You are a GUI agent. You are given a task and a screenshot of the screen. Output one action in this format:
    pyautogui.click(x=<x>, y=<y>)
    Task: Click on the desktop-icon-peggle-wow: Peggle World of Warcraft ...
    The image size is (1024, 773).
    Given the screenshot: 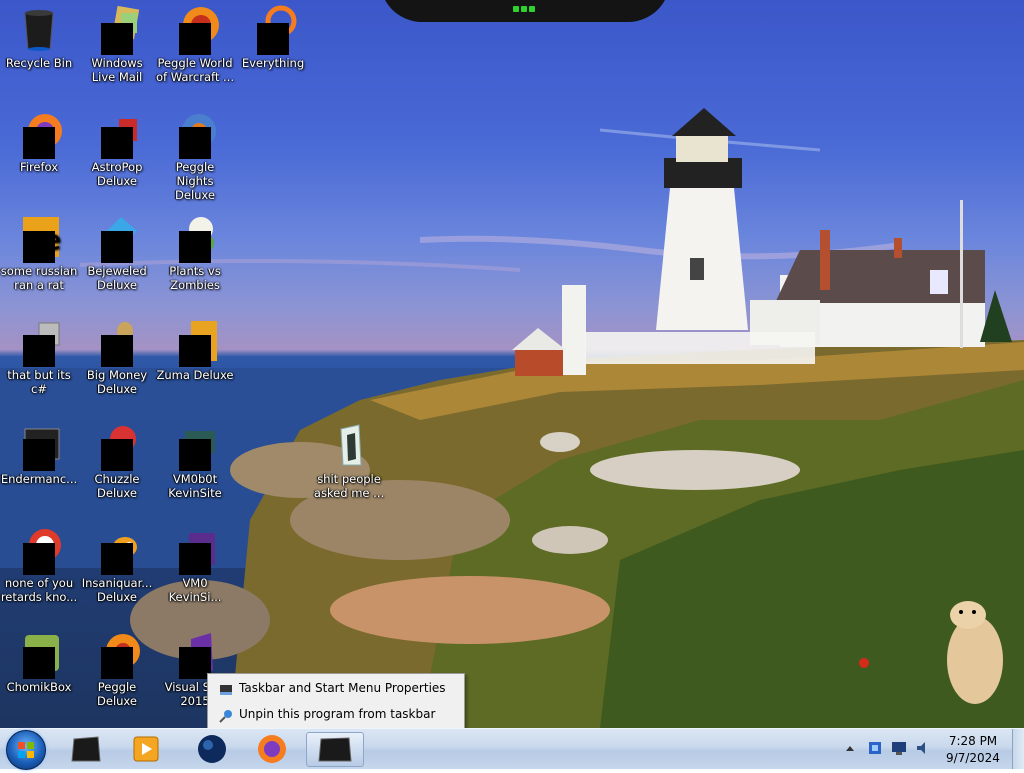 What is the action you would take?
    pyautogui.click(x=195, y=43)
    